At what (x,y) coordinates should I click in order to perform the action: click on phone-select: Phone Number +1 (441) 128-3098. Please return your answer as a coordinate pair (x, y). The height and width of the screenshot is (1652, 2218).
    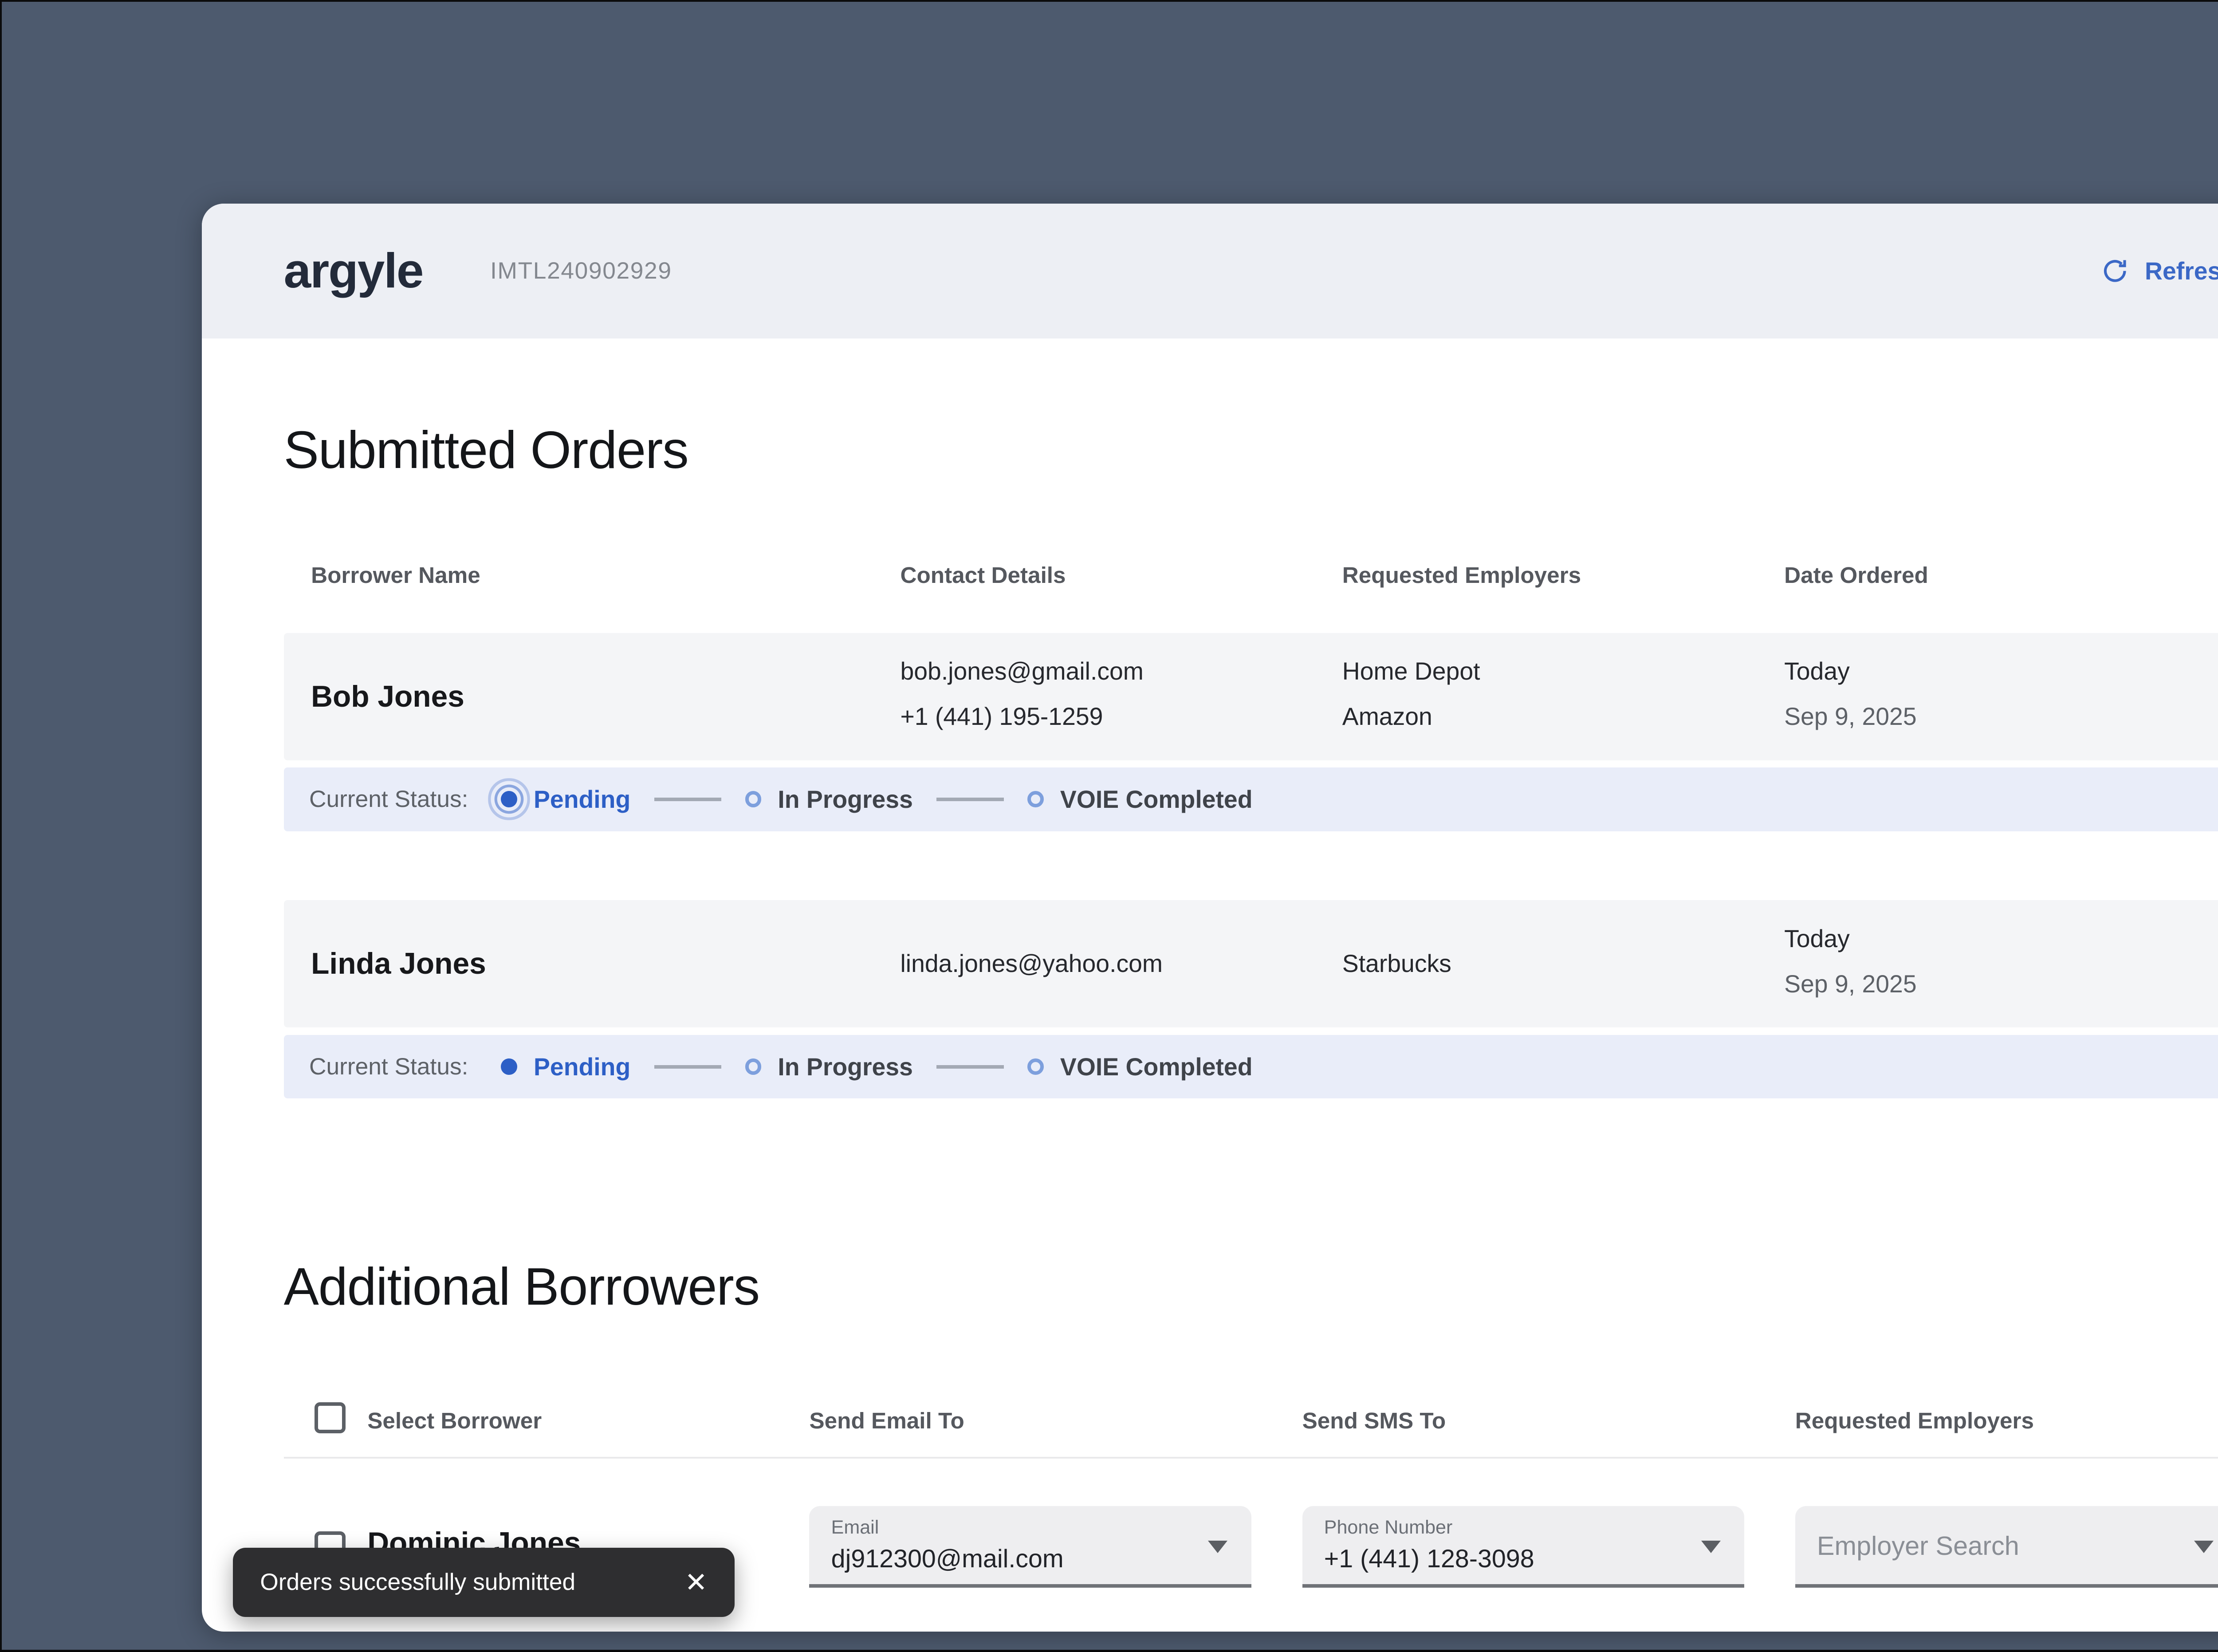
    Looking at the image, I should click on (1523, 1547).